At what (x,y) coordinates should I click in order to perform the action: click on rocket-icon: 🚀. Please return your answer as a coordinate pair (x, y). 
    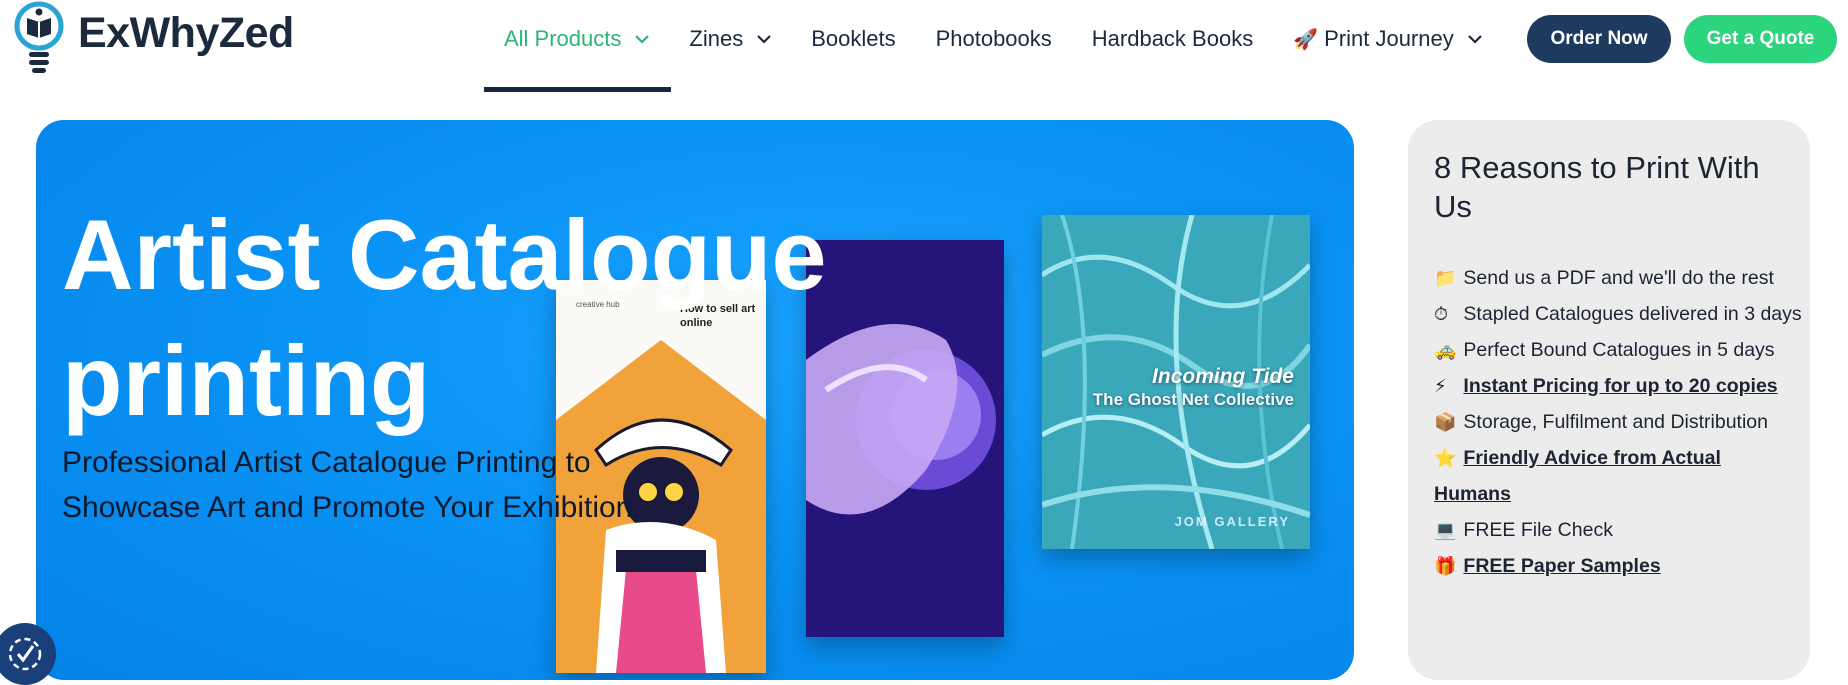
    Looking at the image, I should click on (1306, 39).